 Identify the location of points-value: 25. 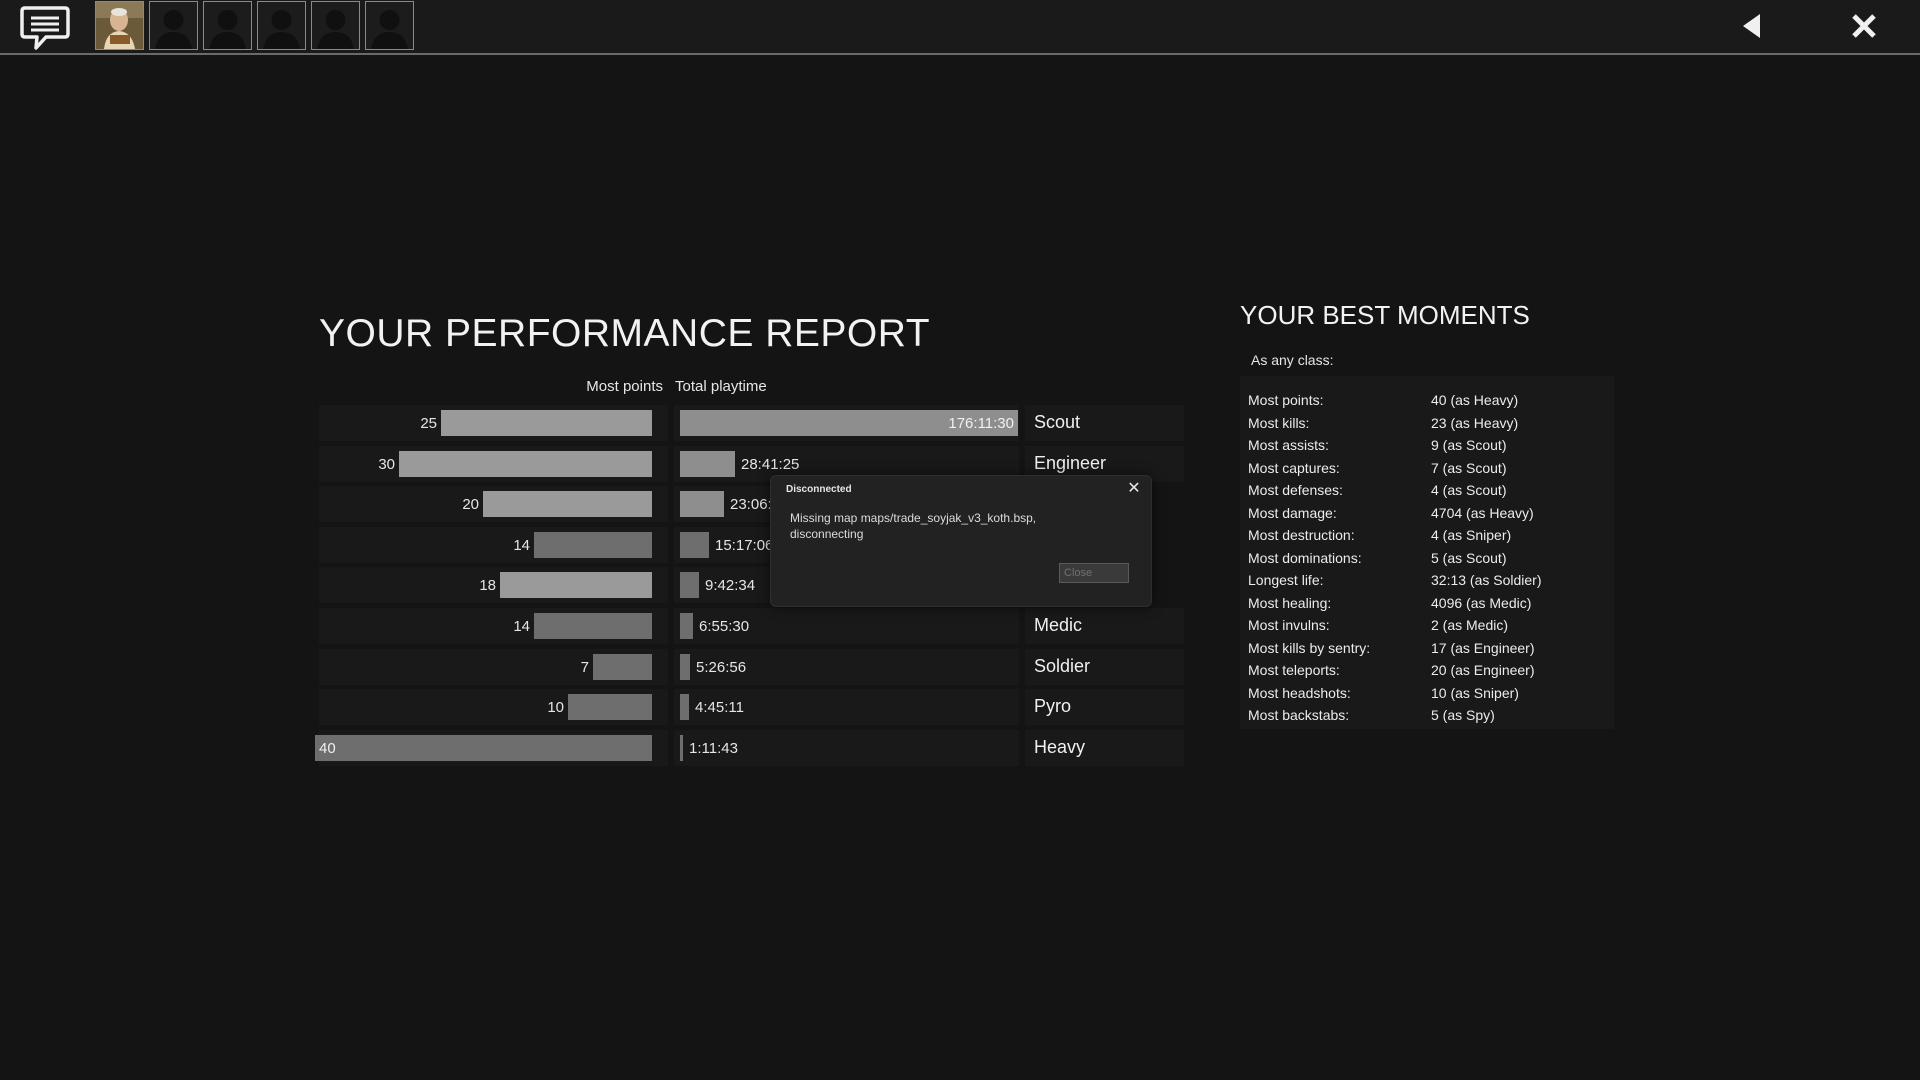
(428, 423).